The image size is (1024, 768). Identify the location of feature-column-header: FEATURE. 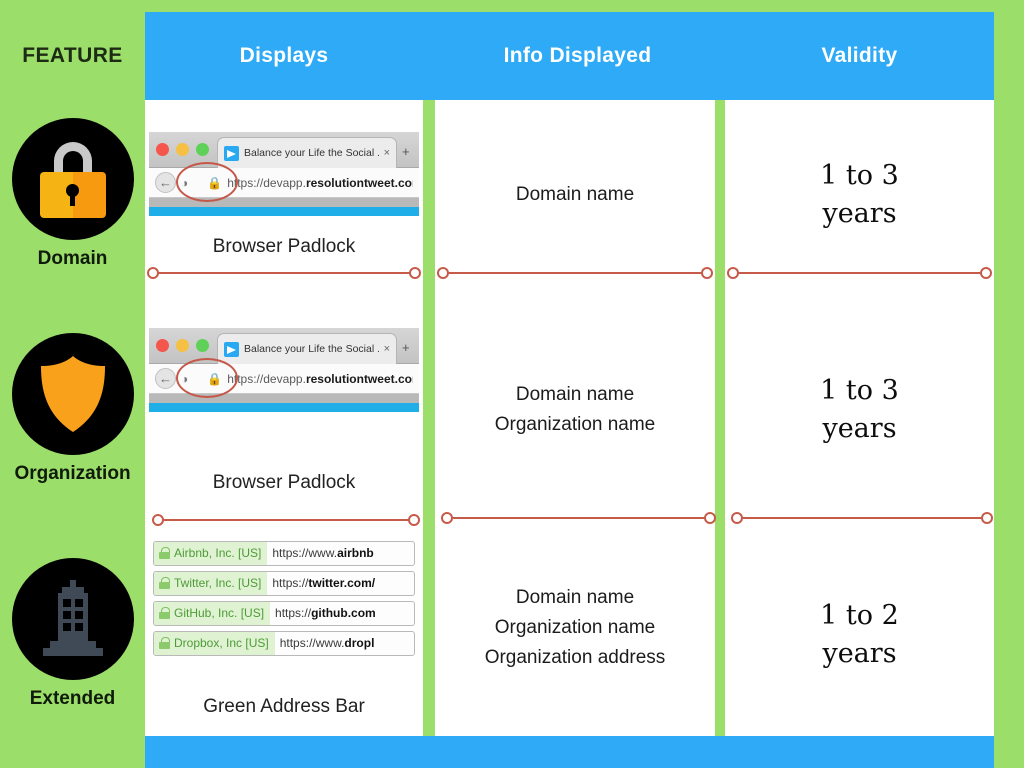
(72, 55).